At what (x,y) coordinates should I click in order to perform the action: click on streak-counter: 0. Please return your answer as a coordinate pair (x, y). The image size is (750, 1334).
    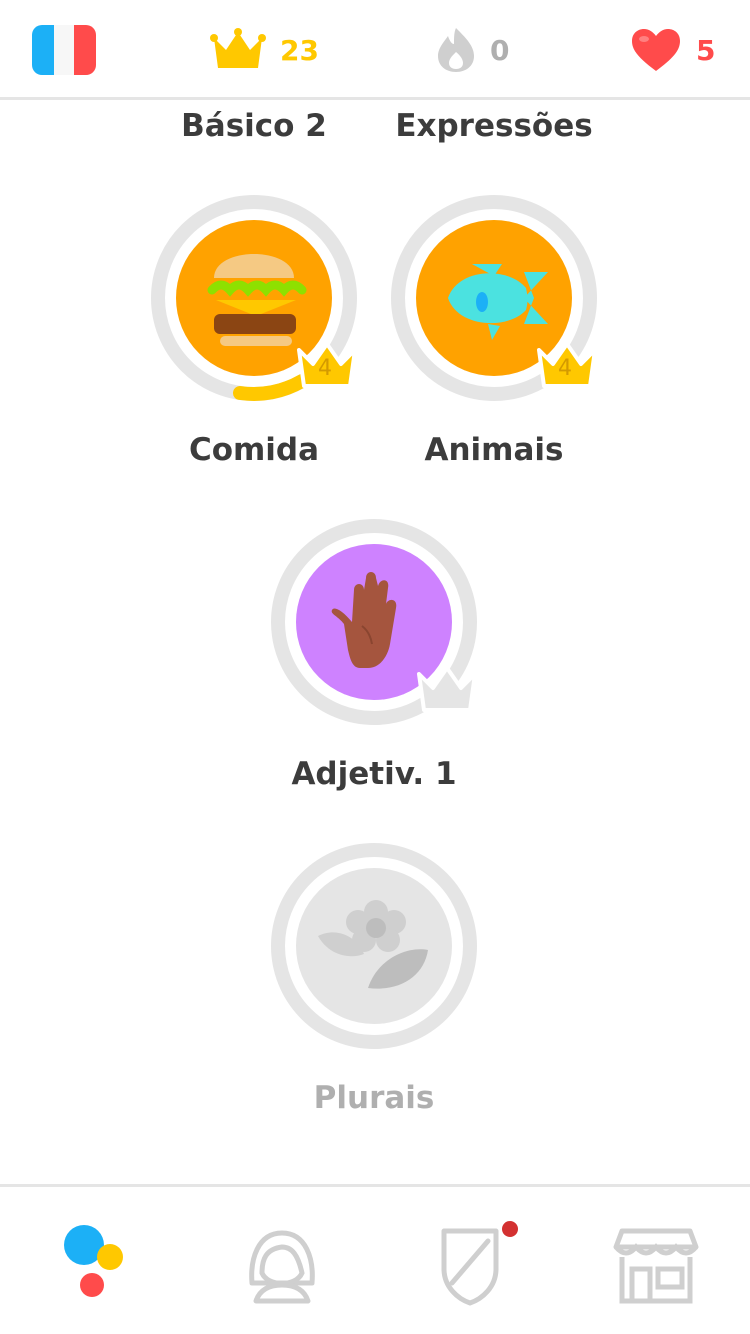
    Looking at the image, I should click on (472, 50).